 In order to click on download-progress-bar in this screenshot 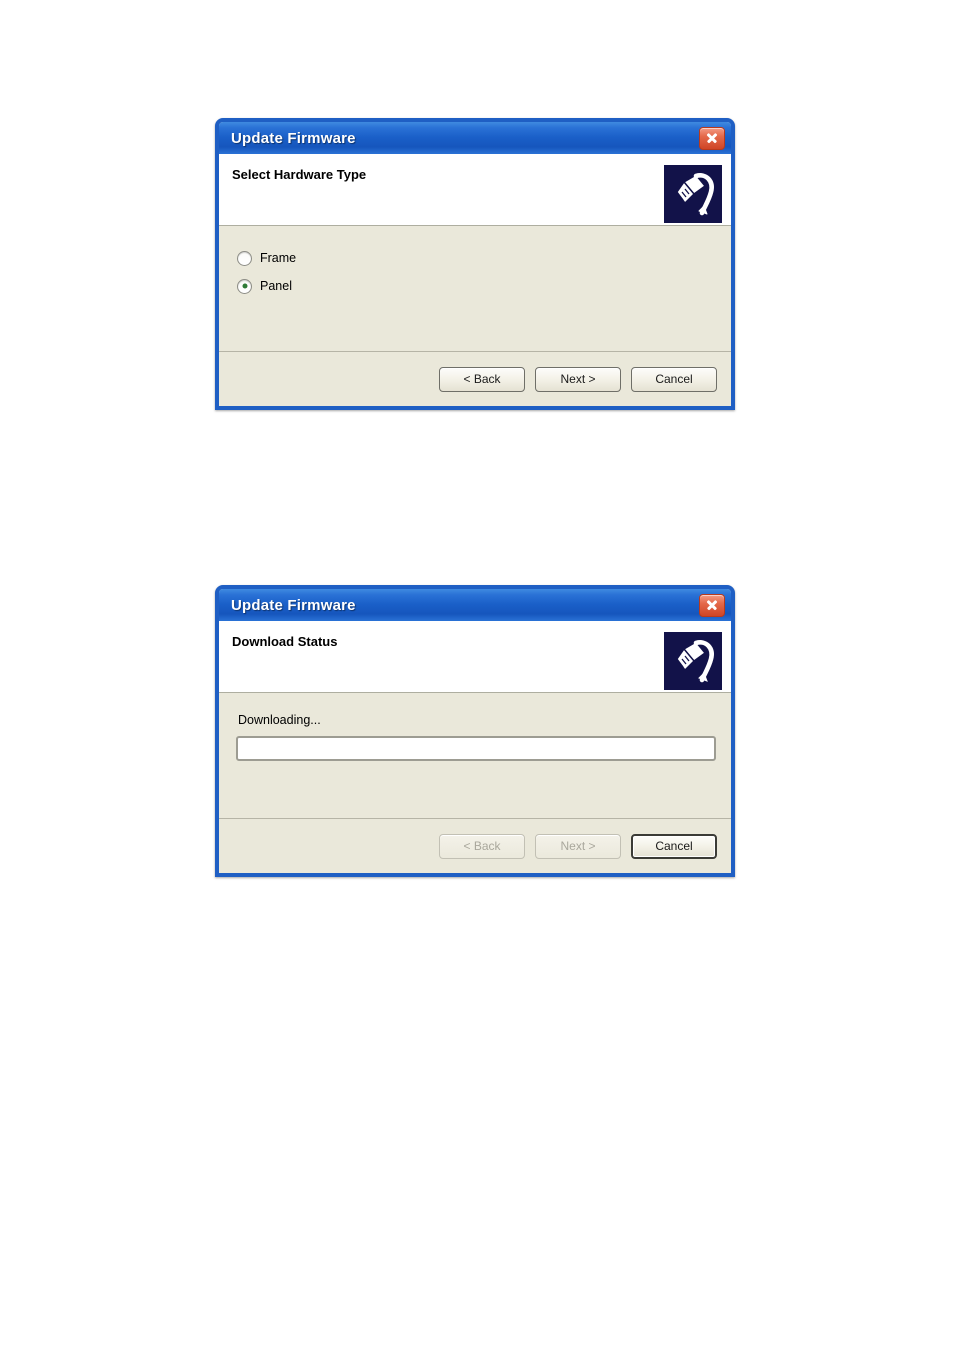, I will do `click(476, 748)`.